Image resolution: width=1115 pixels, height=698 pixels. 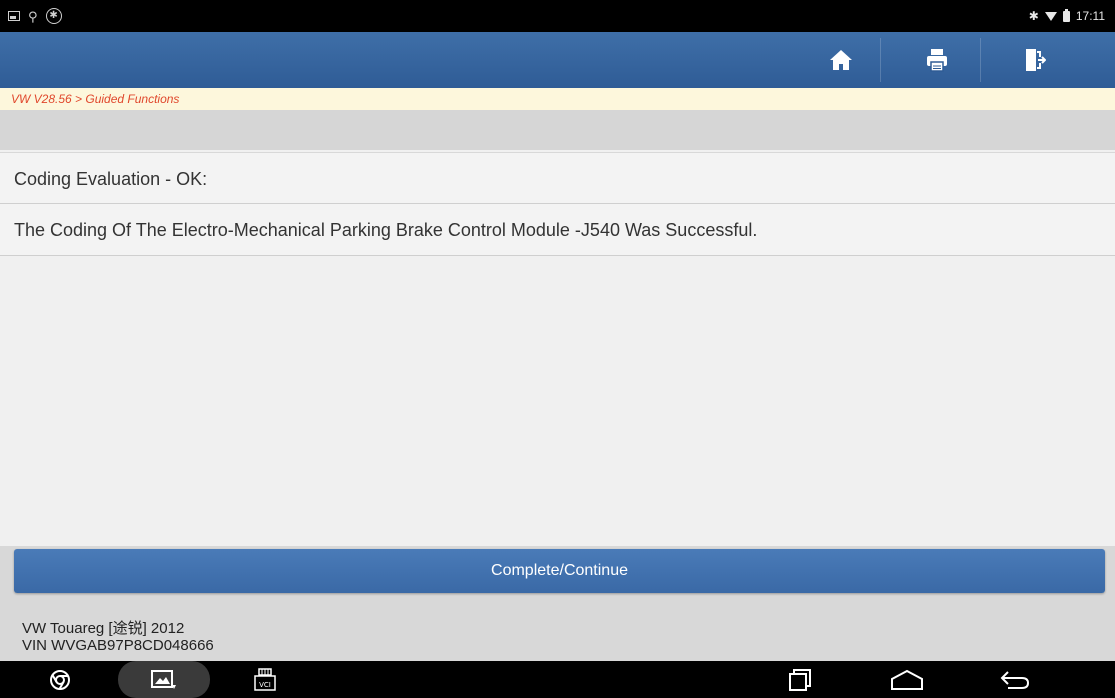 I want to click on exit-icon, so click(x=1036, y=60).